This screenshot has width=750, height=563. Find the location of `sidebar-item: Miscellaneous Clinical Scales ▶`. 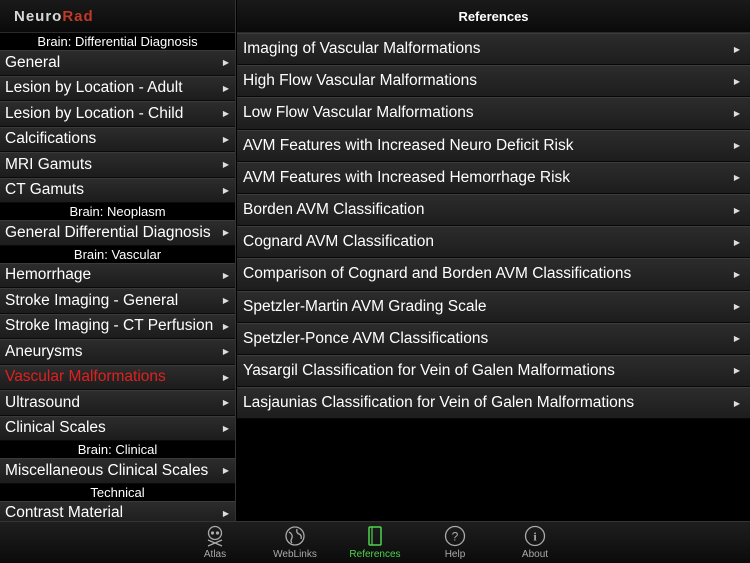

sidebar-item: Miscellaneous Clinical Scales ▶ is located at coordinates (117, 471).